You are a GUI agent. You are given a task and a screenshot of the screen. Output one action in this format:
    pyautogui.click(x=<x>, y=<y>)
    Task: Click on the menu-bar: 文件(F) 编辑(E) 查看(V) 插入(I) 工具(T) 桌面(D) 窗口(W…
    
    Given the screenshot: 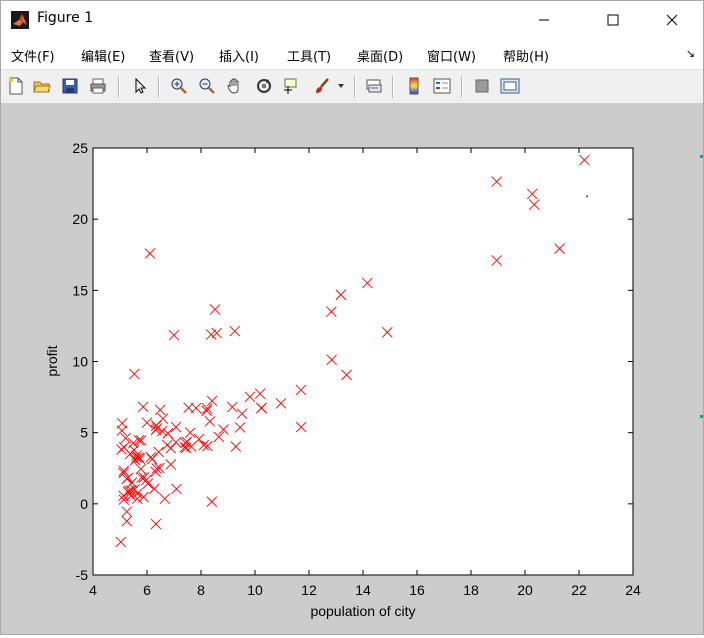 What is the action you would take?
    pyautogui.click(x=352, y=54)
    